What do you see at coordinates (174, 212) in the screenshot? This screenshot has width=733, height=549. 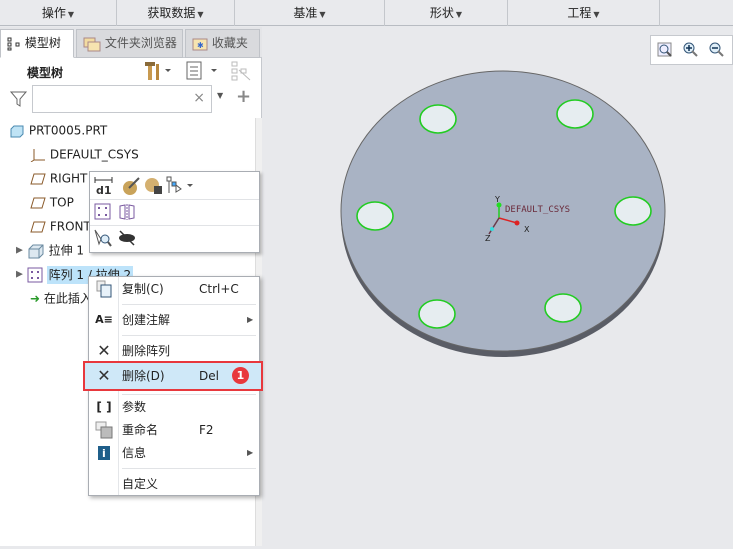 I see `mini-toolbar: d1` at bounding box center [174, 212].